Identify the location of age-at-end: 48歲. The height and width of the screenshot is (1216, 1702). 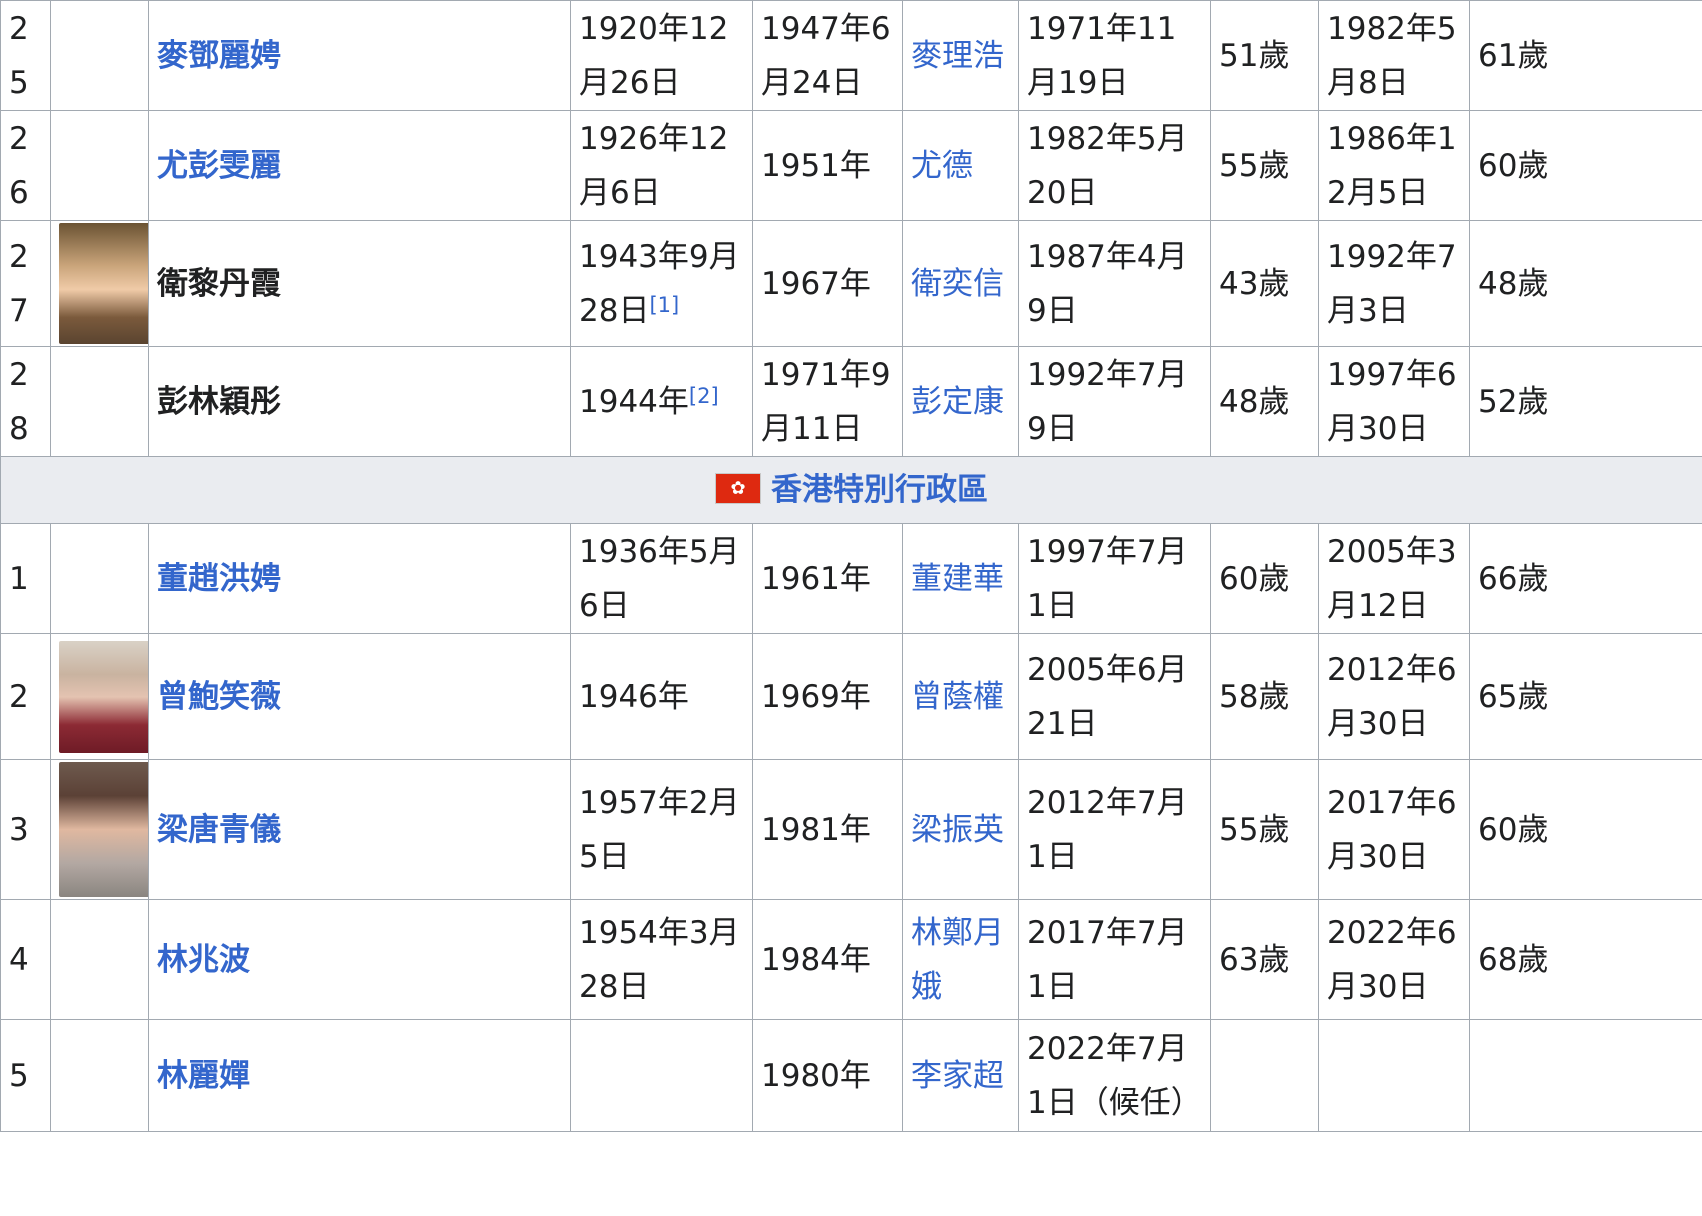
(1585, 283).